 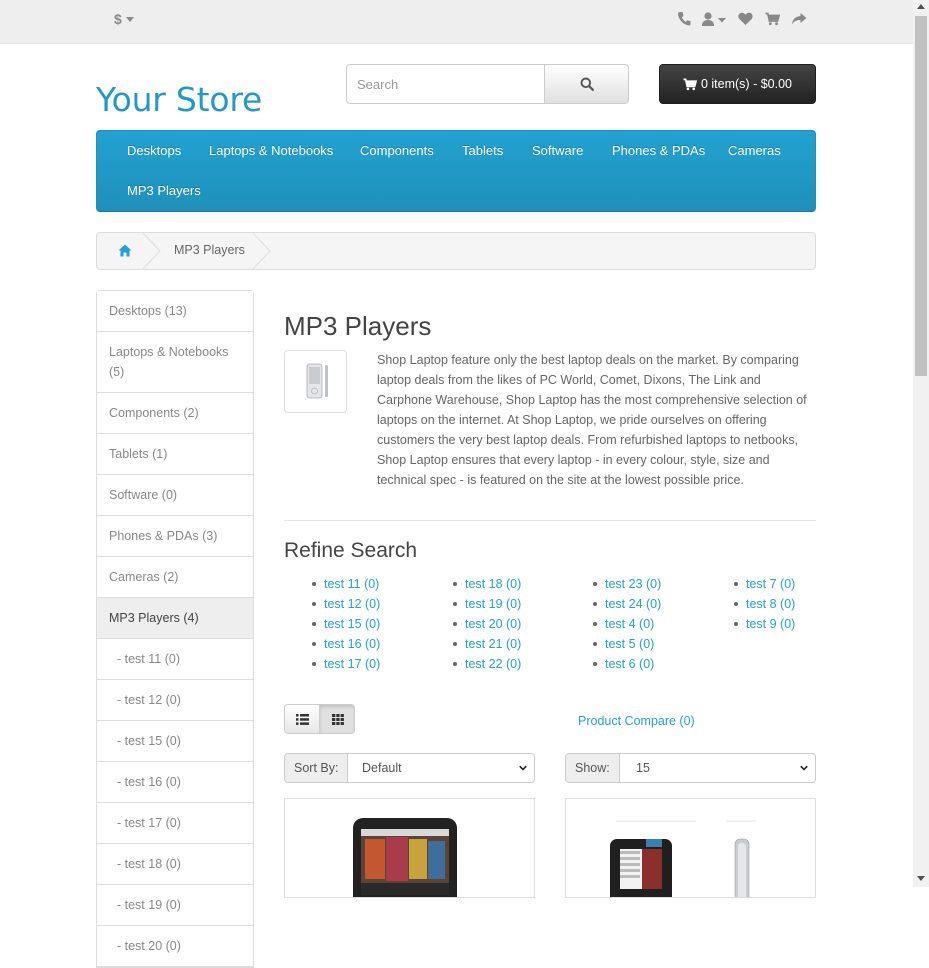 I want to click on refine-link-test-22: test 22 (0), so click(x=485, y=664).